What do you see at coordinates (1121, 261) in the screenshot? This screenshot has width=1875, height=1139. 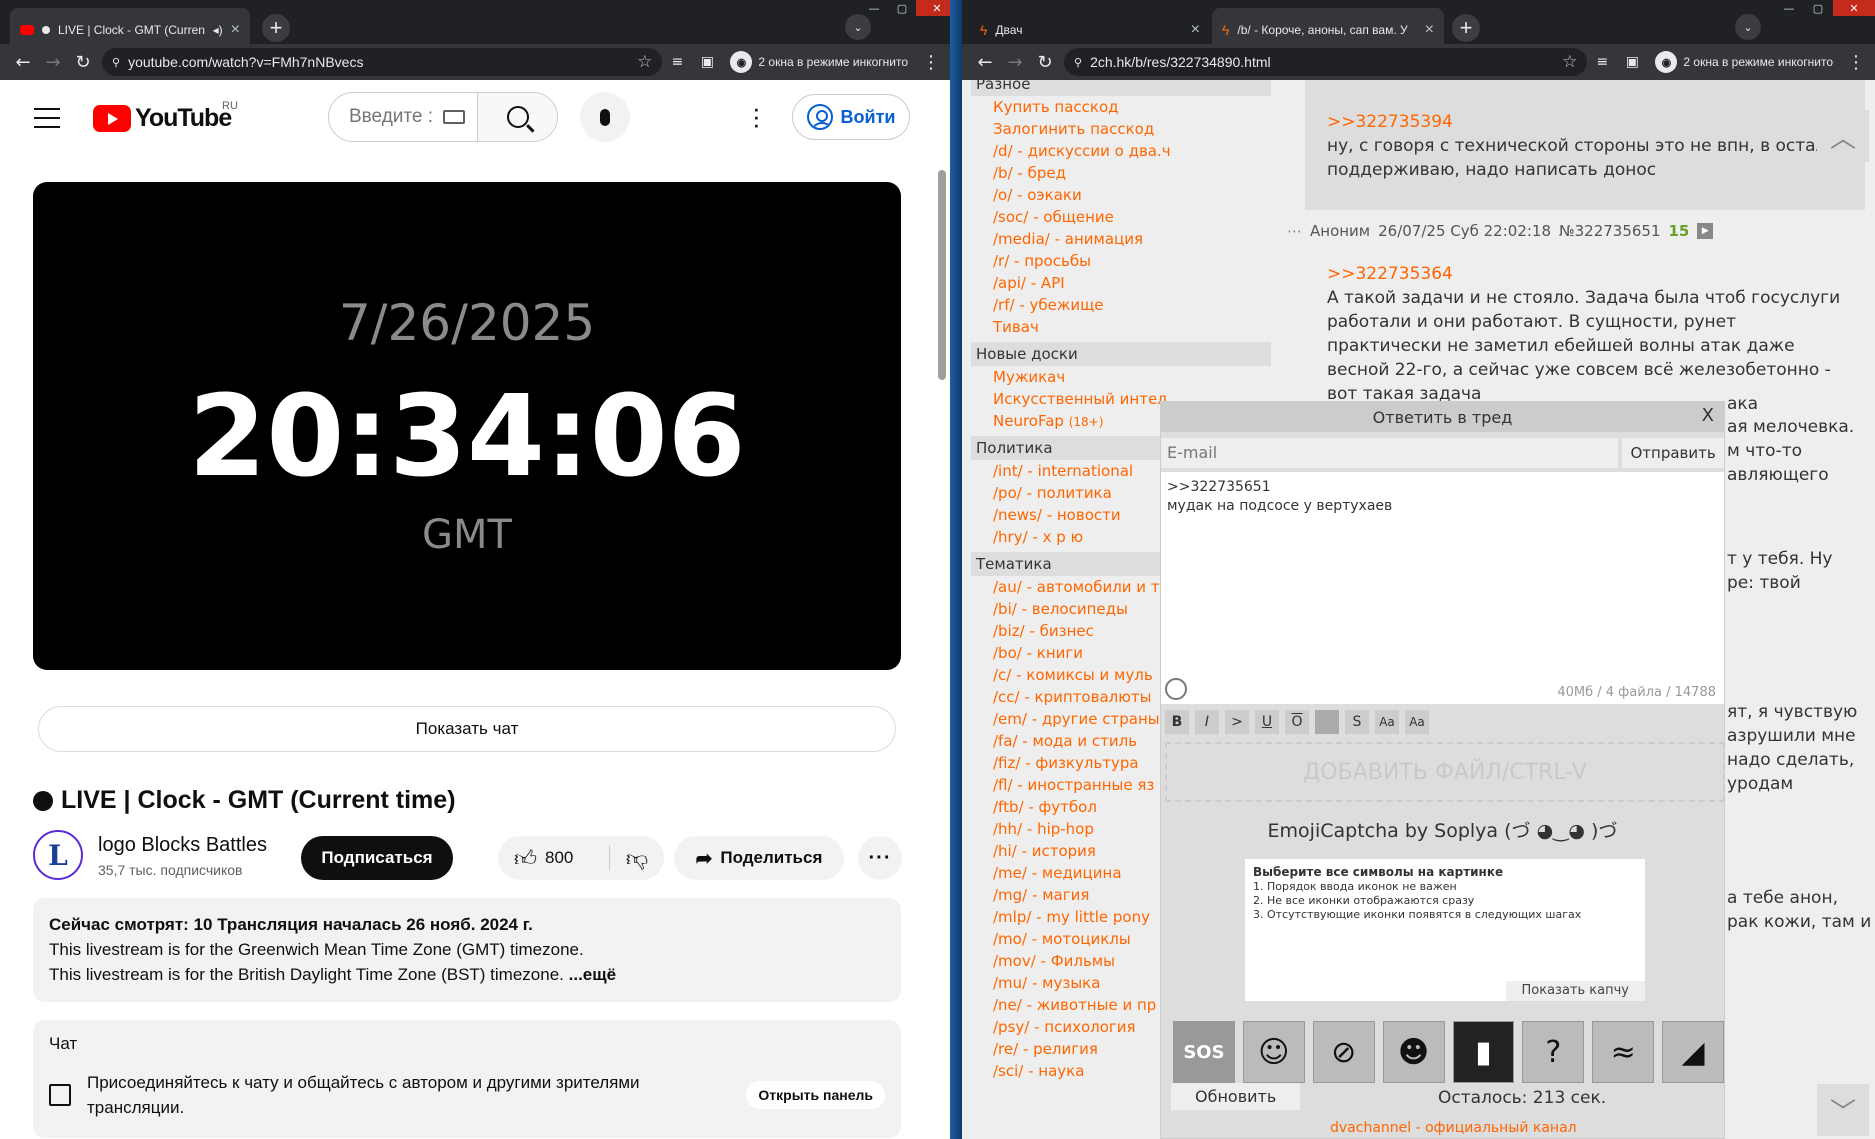 I see `board-link: /r/ - просьбы` at bounding box center [1121, 261].